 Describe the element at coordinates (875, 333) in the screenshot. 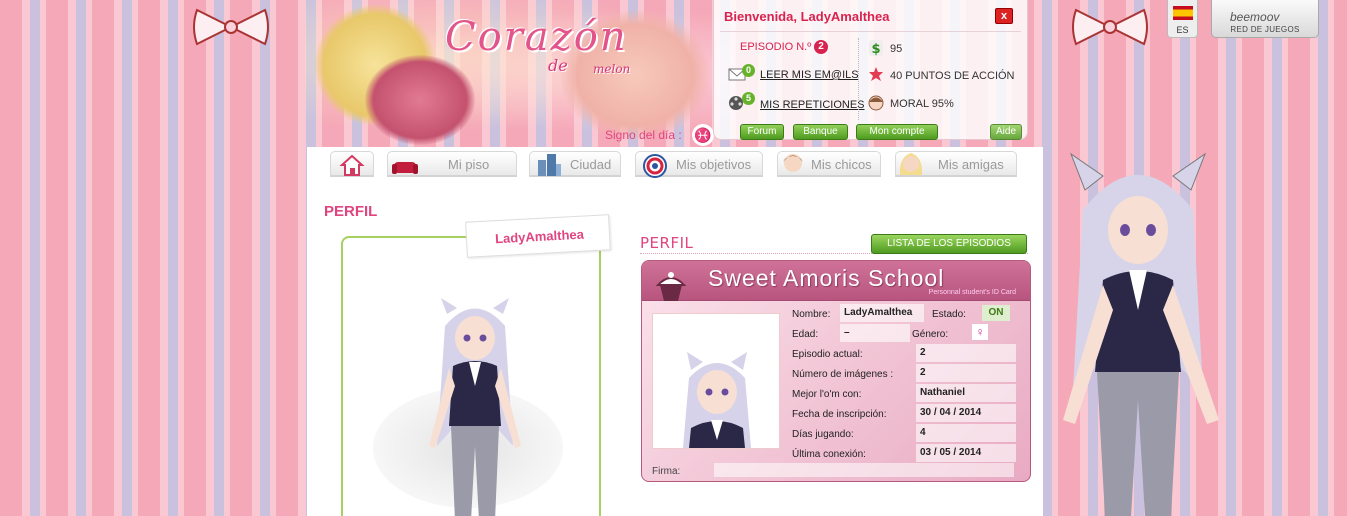

I see `age-value: –` at that location.